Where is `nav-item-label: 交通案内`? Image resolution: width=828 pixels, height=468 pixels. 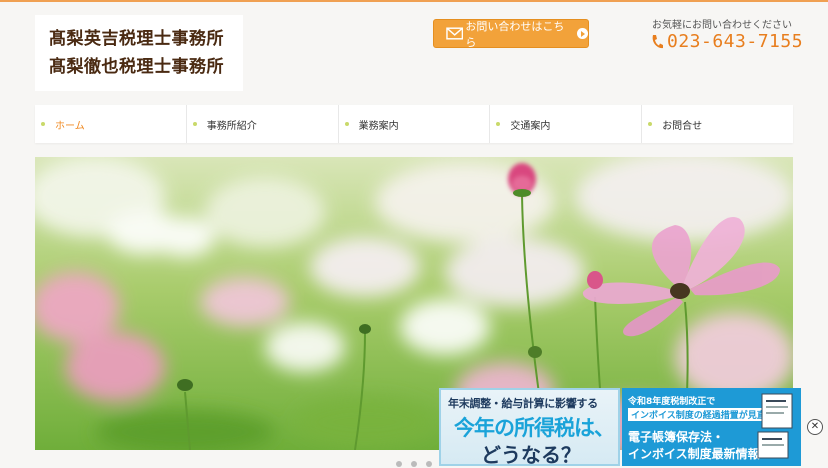
nav-item-label: 交通案内 is located at coordinates (530, 126).